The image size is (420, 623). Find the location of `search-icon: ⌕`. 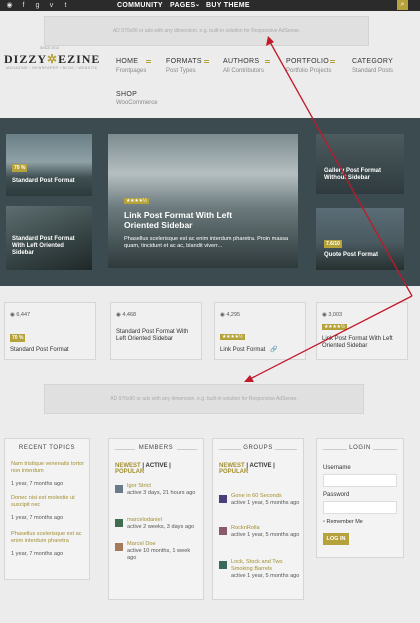

search-icon: ⌕ is located at coordinates (402, 5).